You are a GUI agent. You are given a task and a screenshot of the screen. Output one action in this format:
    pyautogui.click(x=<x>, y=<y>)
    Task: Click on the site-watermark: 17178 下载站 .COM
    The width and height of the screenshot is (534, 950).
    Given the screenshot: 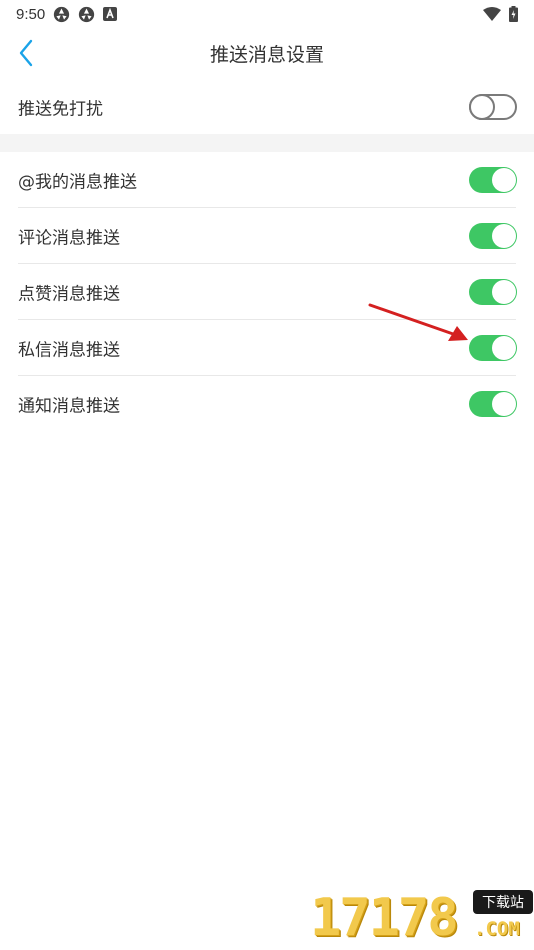 What is the action you would take?
    pyautogui.click(x=422, y=919)
    